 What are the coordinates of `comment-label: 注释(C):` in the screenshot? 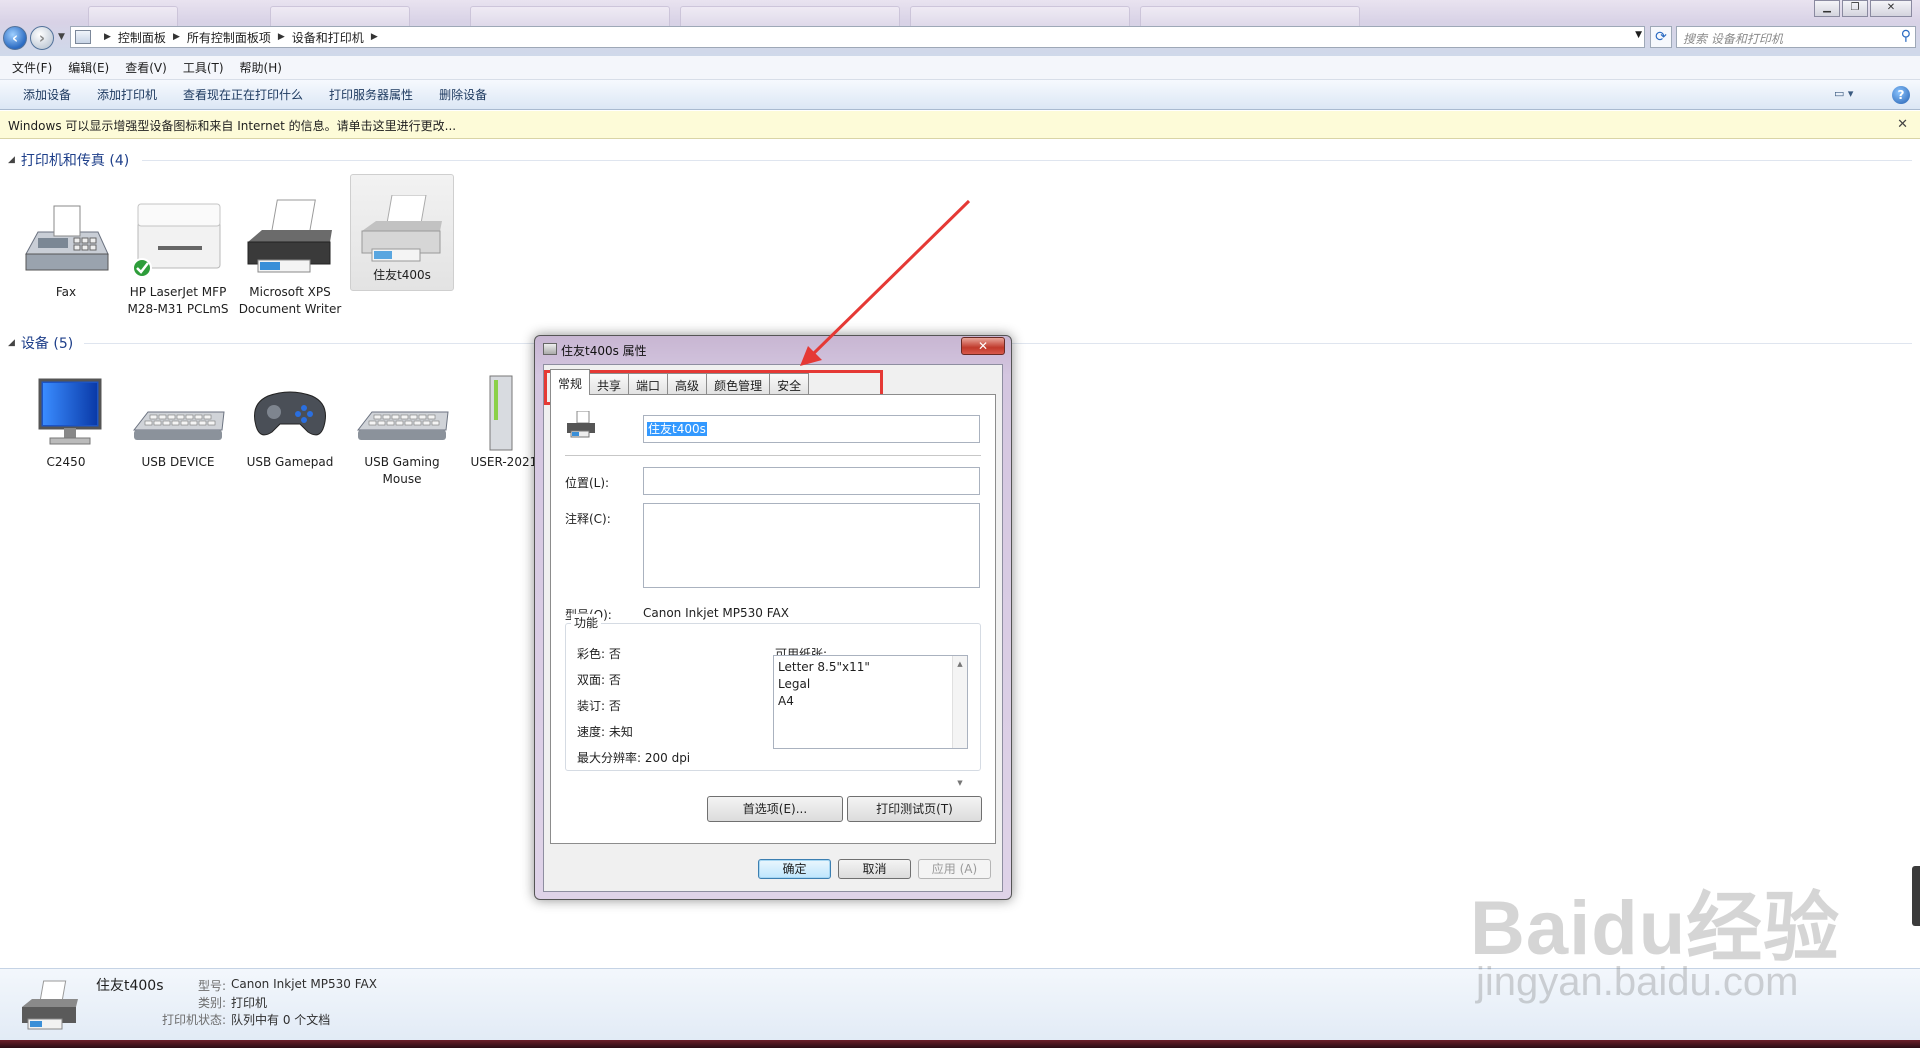 It's located at (588, 519).